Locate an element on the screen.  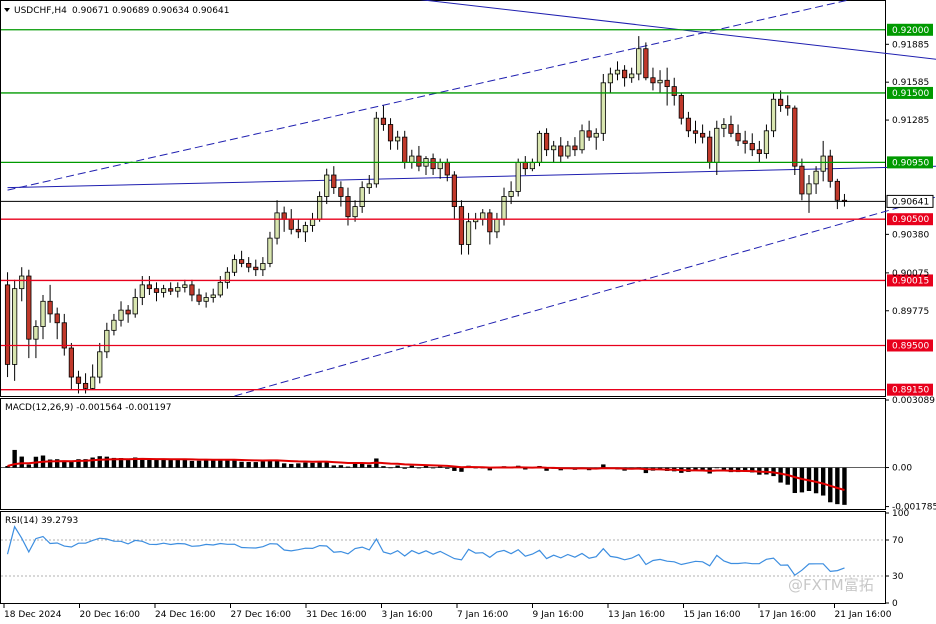
time-label: 13 Jan 16:00 is located at coordinates (636, 615).